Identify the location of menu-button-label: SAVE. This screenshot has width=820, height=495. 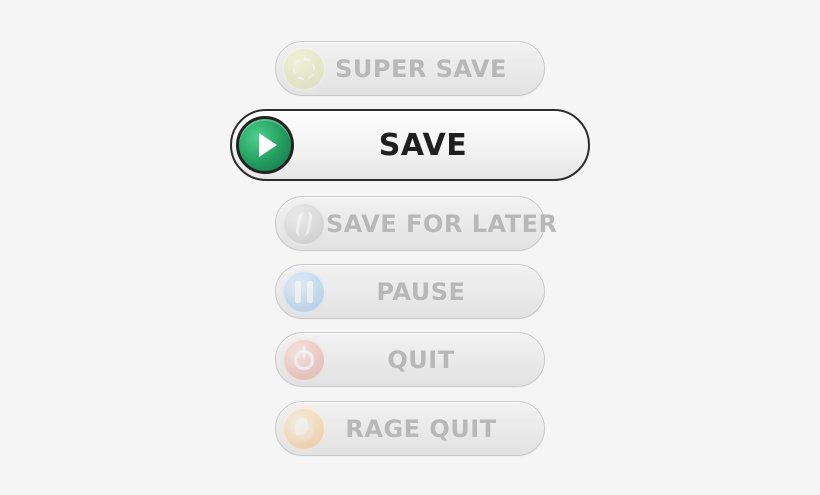
(423, 145).